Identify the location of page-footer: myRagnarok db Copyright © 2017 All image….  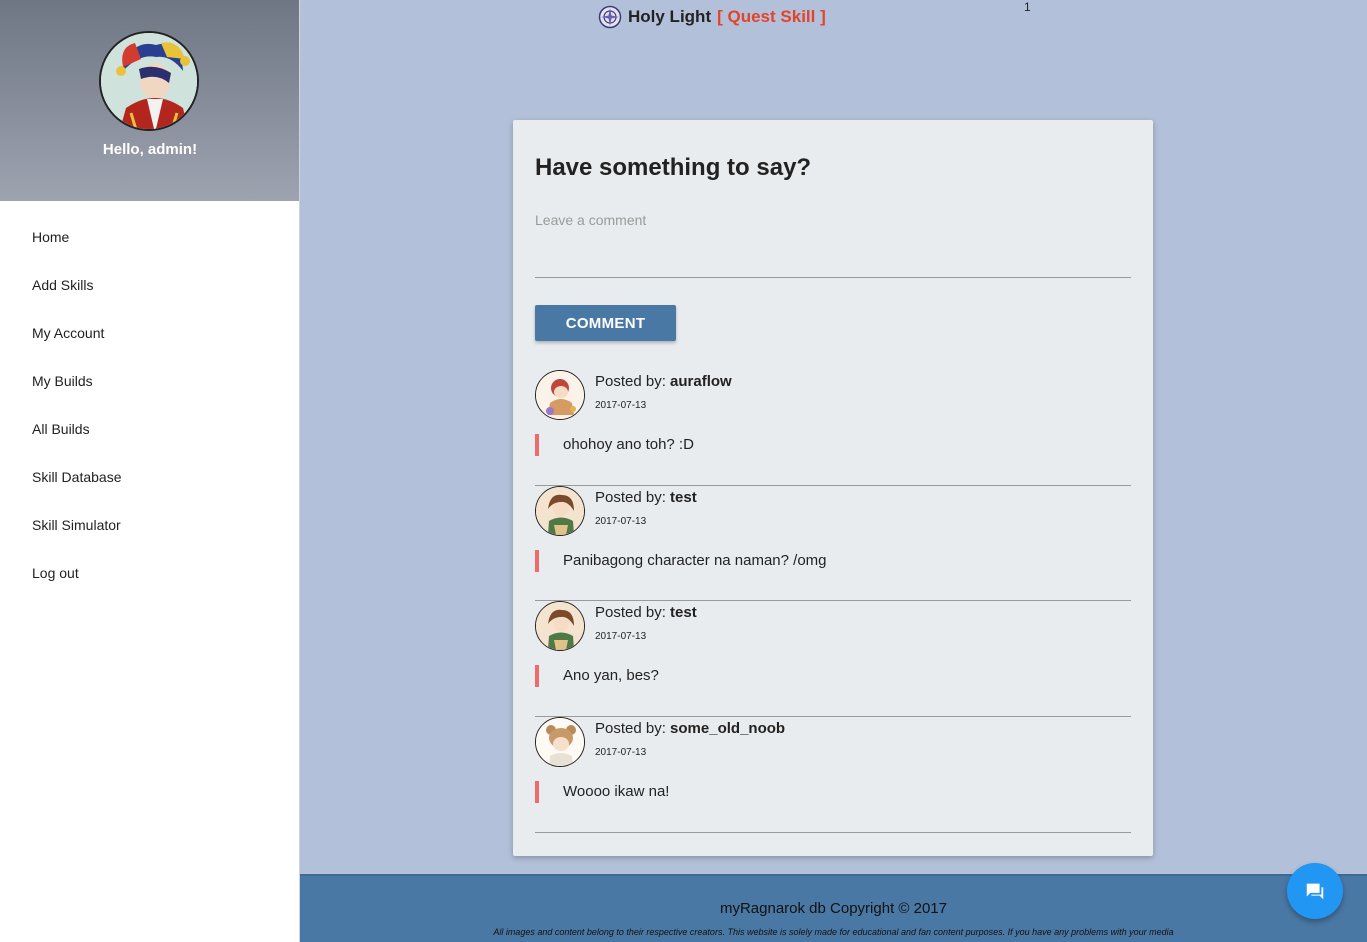
(833, 908).